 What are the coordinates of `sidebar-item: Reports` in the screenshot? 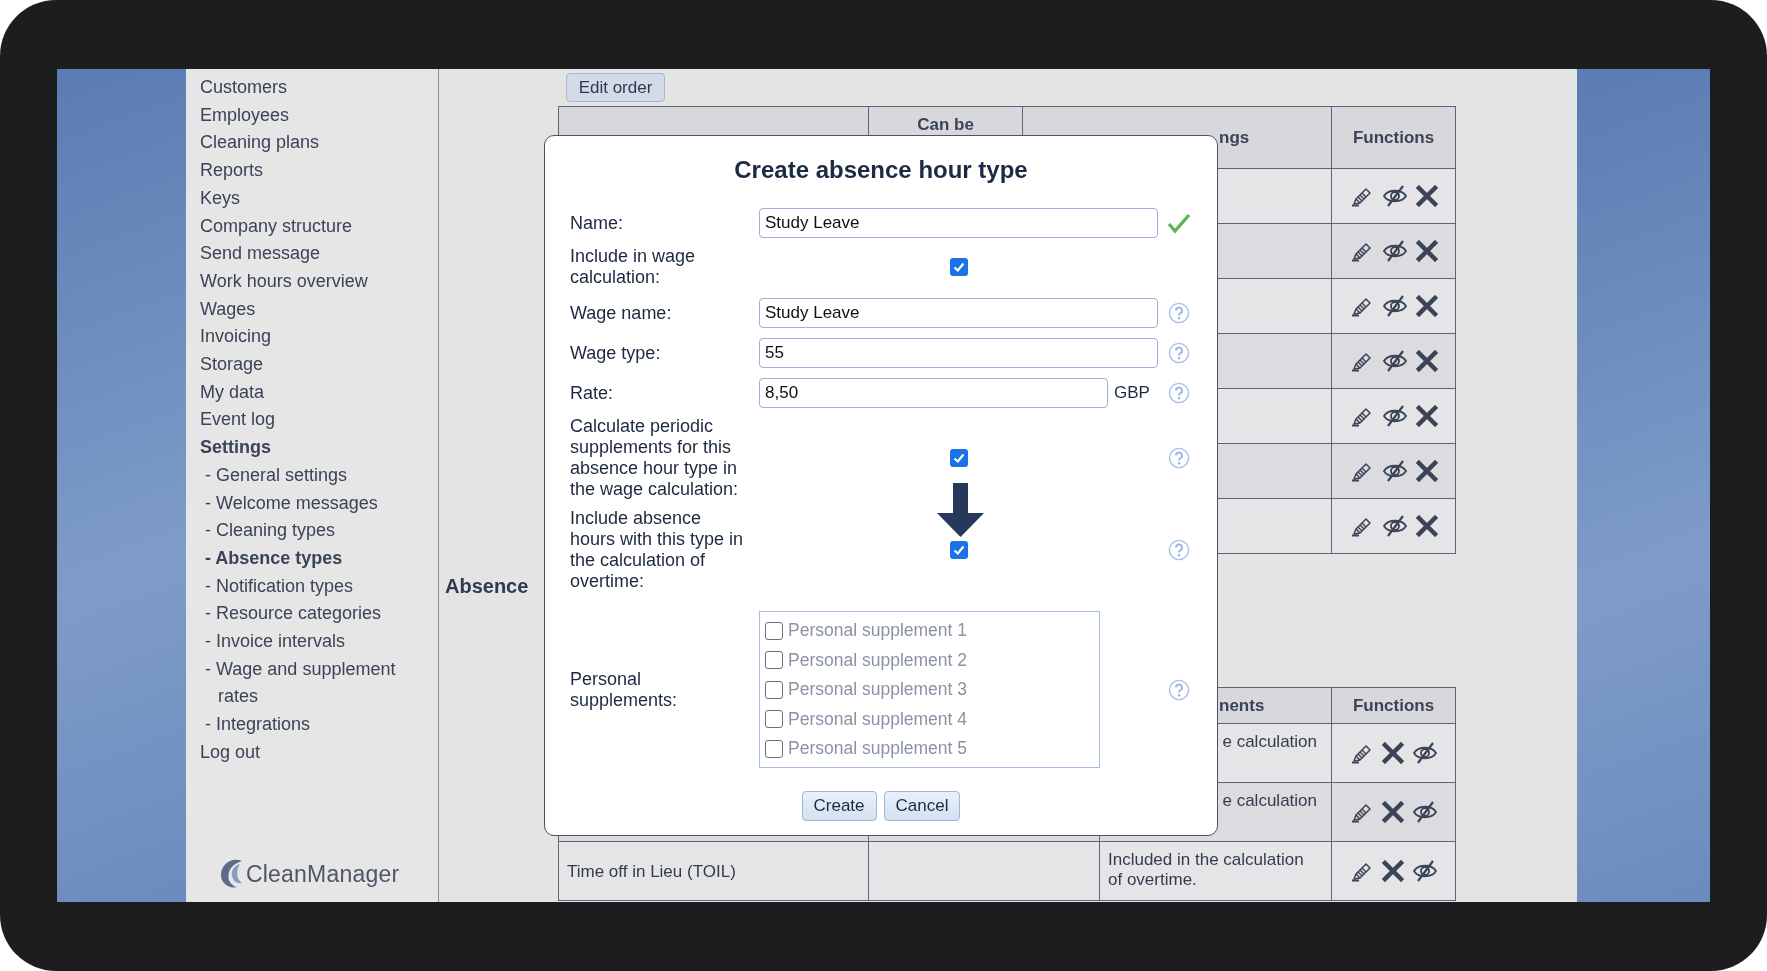 It's located at (232, 171).